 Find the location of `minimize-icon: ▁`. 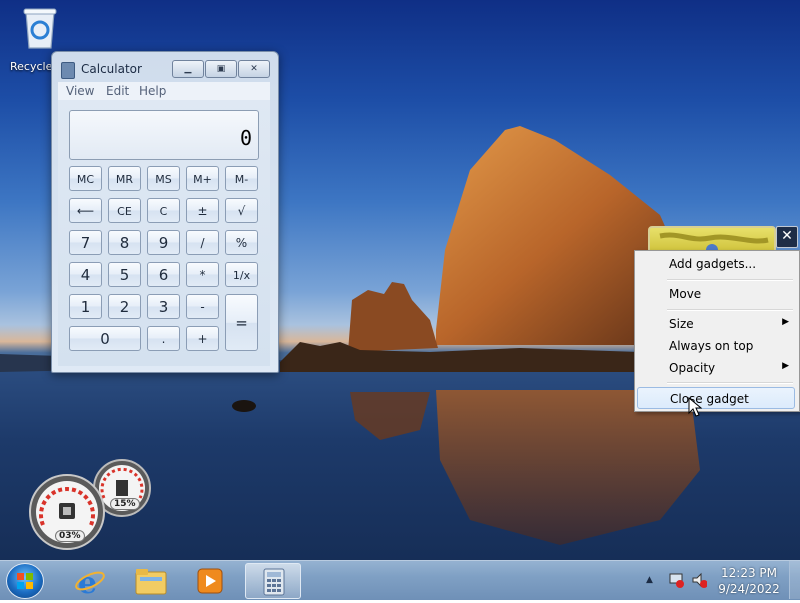

minimize-icon: ▁ is located at coordinates (188, 69).